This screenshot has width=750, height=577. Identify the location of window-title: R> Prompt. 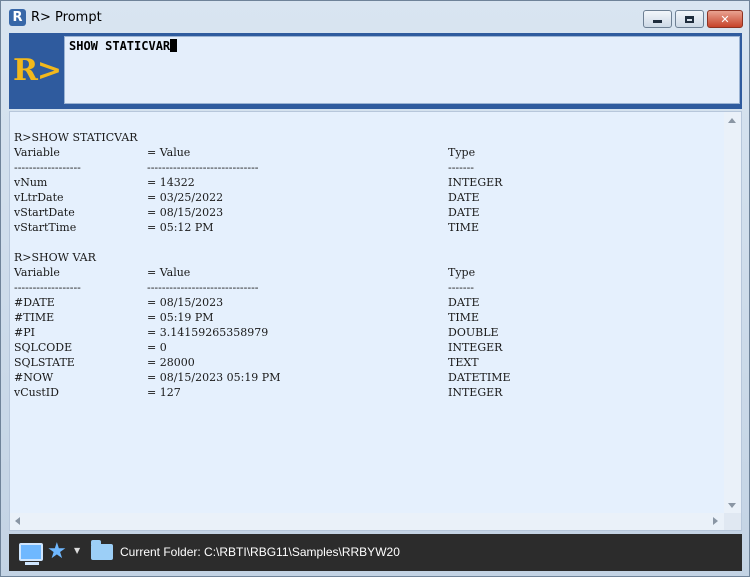
(66, 17).